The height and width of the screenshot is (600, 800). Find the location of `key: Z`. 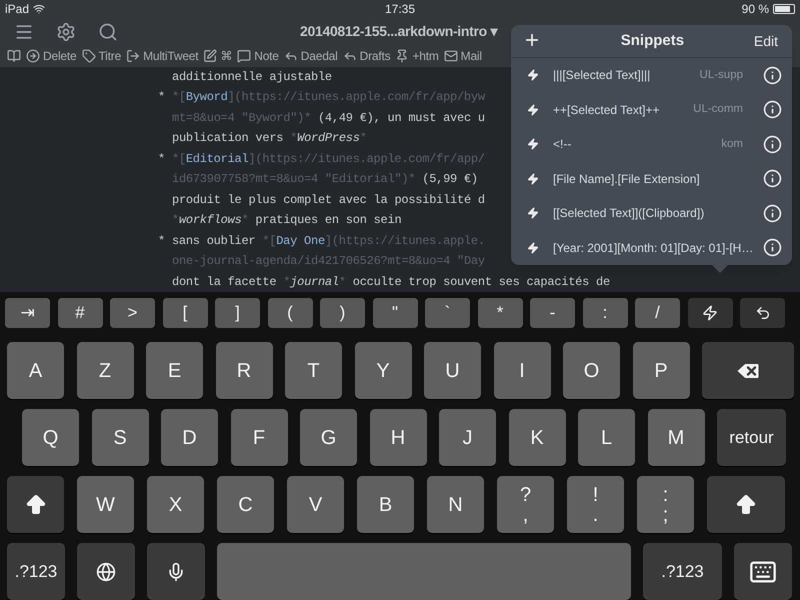

key: Z is located at coordinates (105, 370).